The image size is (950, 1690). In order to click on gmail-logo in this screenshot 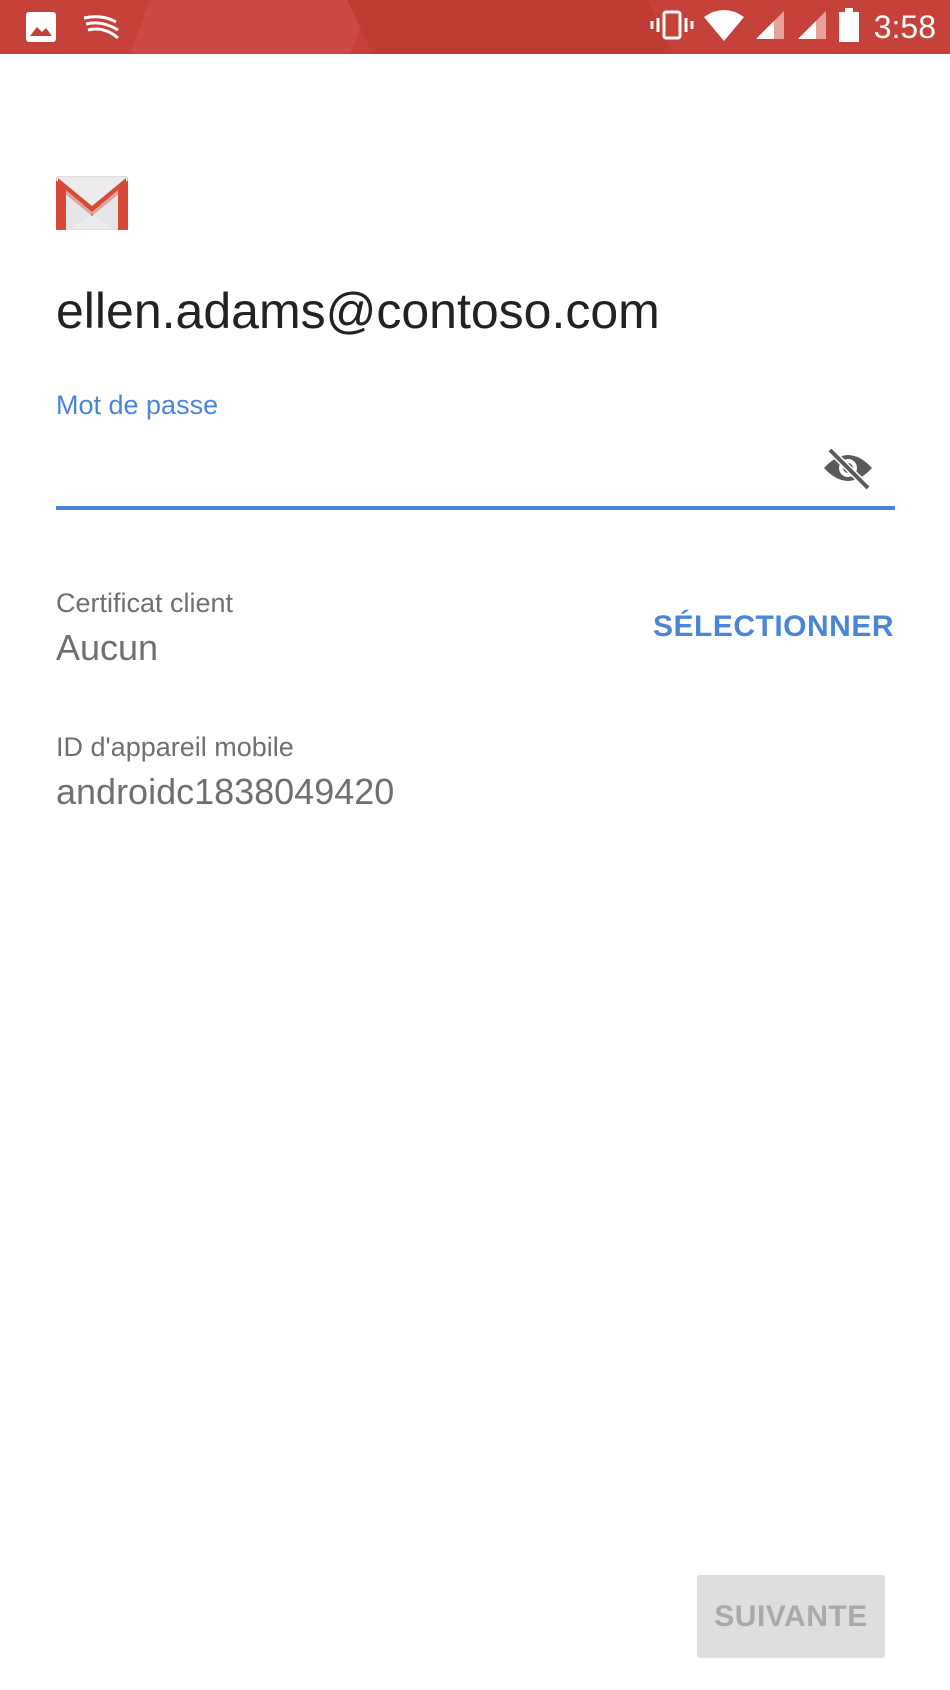, I will do `click(92, 203)`.